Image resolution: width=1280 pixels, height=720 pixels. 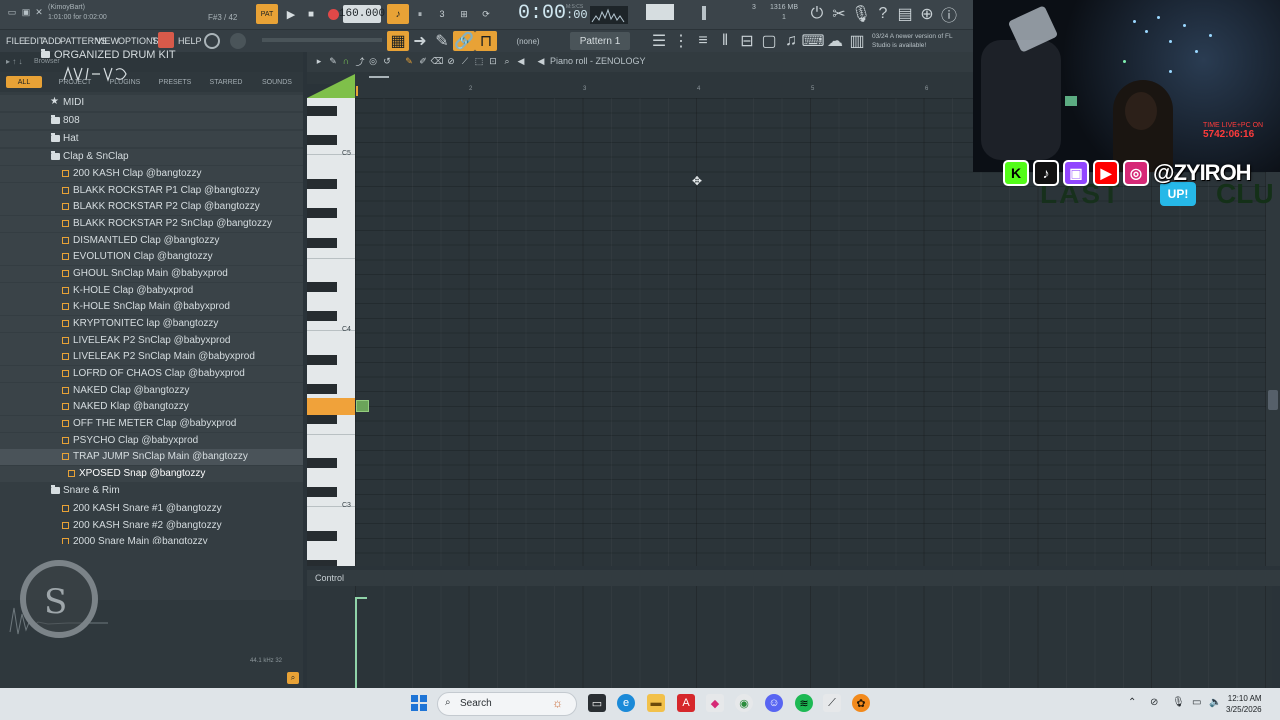 I want to click on tempo-display: 160.000, so click(x=362, y=14).